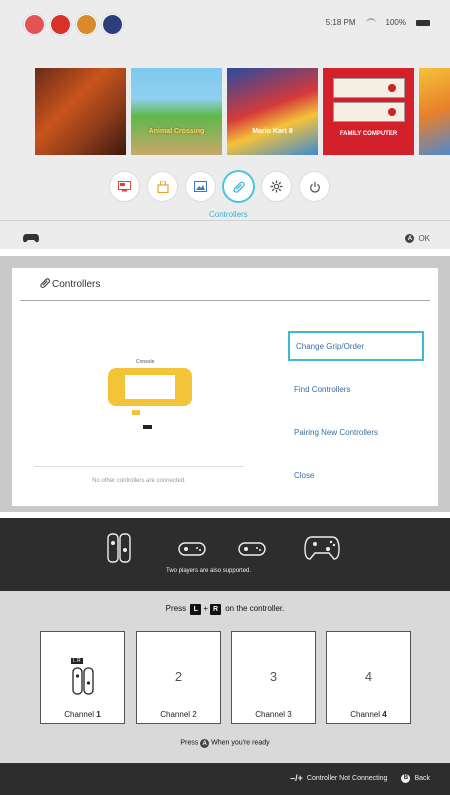  I want to click on channel-slot-2: 2 Channel 2, so click(178, 677).